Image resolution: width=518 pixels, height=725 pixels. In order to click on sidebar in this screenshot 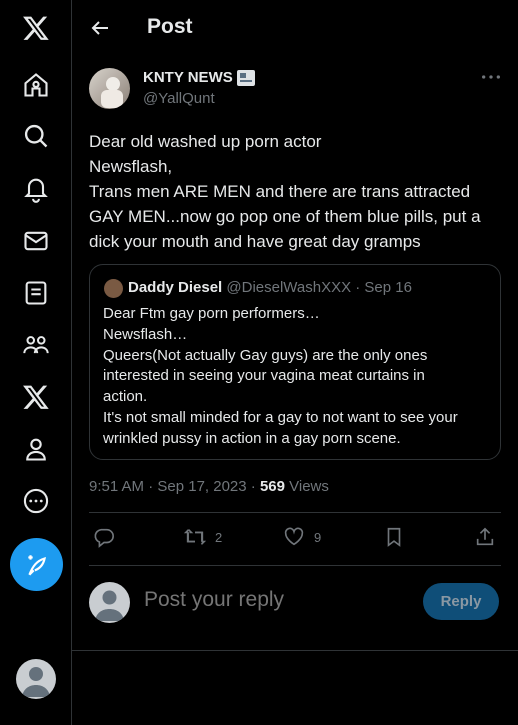, I will do `click(36, 362)`.